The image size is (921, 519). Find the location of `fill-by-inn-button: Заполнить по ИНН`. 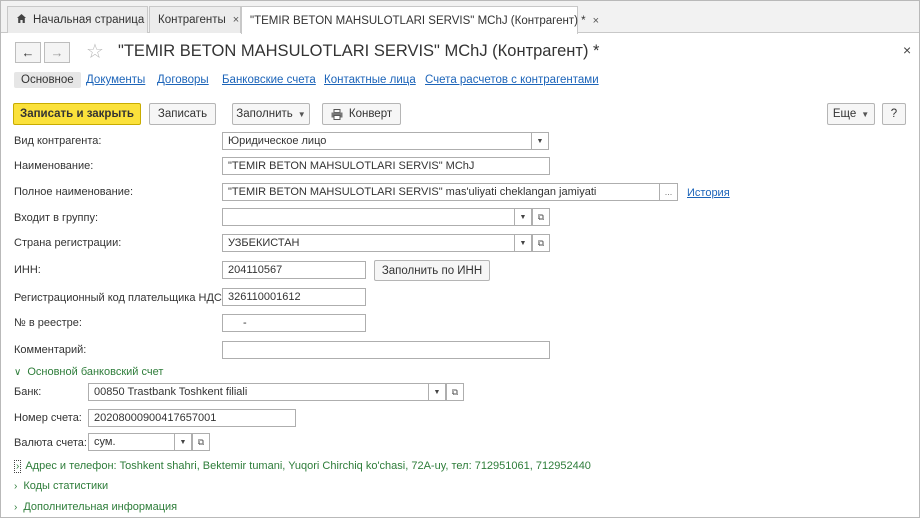

fill-by-inn-button: Заполнить по ИНН is located at coordinates (432, 270).